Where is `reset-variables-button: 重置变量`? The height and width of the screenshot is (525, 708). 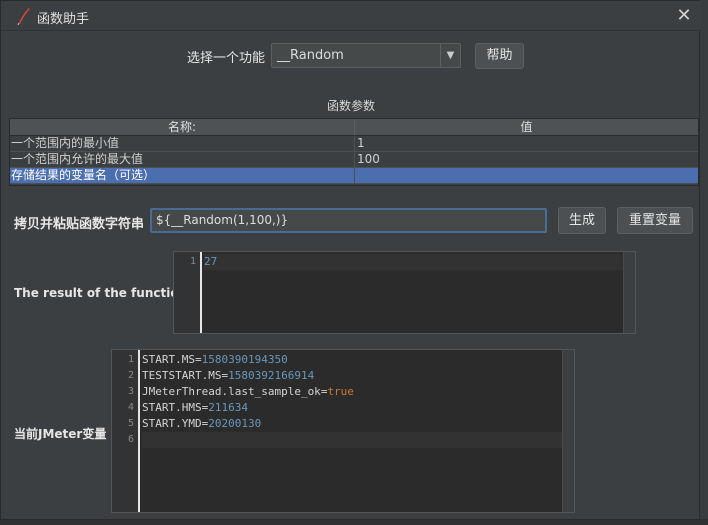
reset-variables-button: 重置变量 is located at coordinates (655, 220).